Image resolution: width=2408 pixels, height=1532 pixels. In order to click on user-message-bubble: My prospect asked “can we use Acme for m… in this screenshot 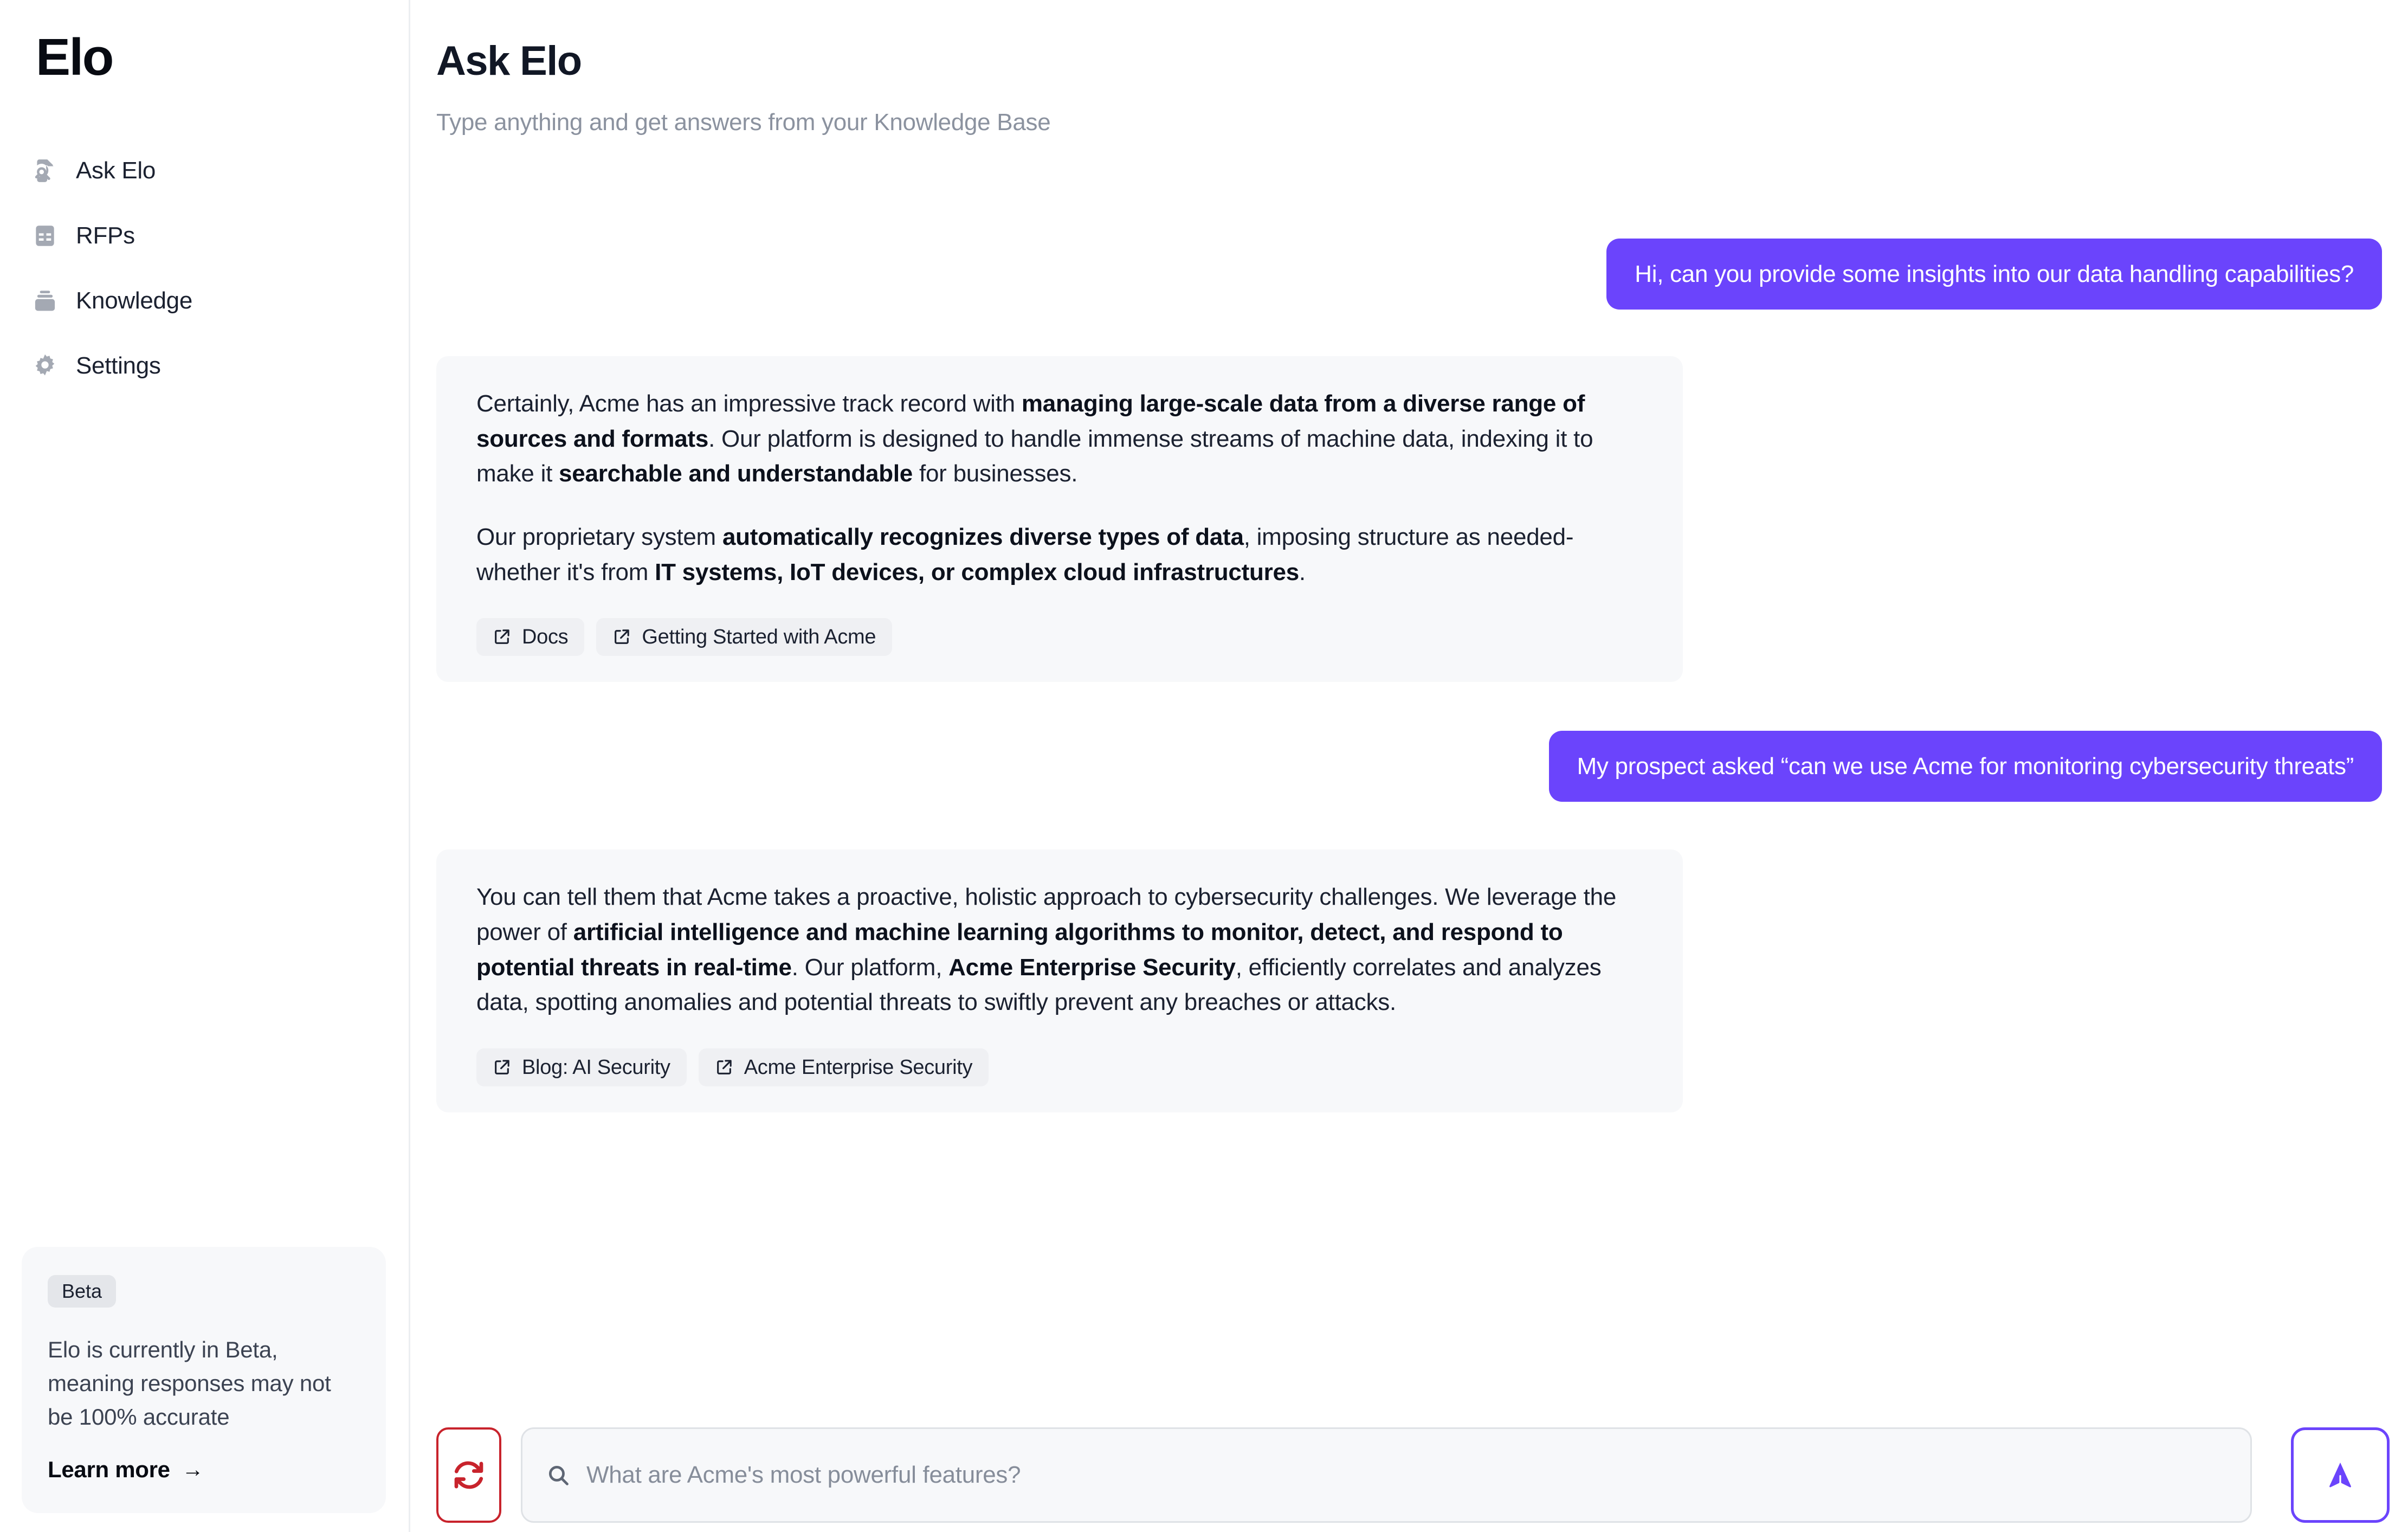, I will do `click(1965, 766)`.